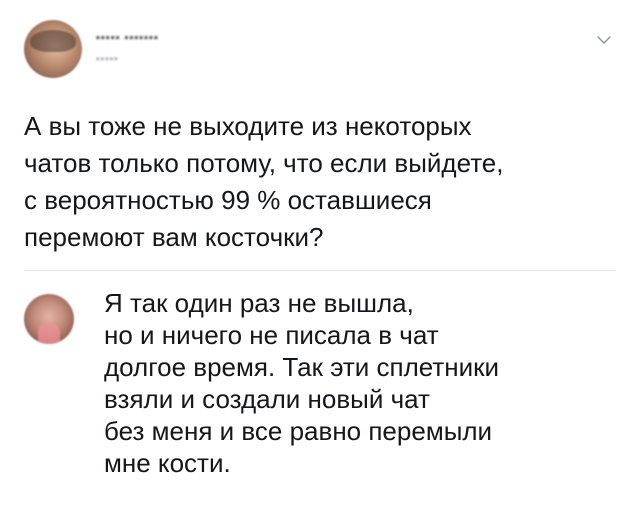 Image resolution: width=640 pixels, height=525 pixels. What do you see at coordinates (259, 303) in the screenshot?
I see `reply-text-line: Я так один раз не вышла,` at bounding box center [259, 303].